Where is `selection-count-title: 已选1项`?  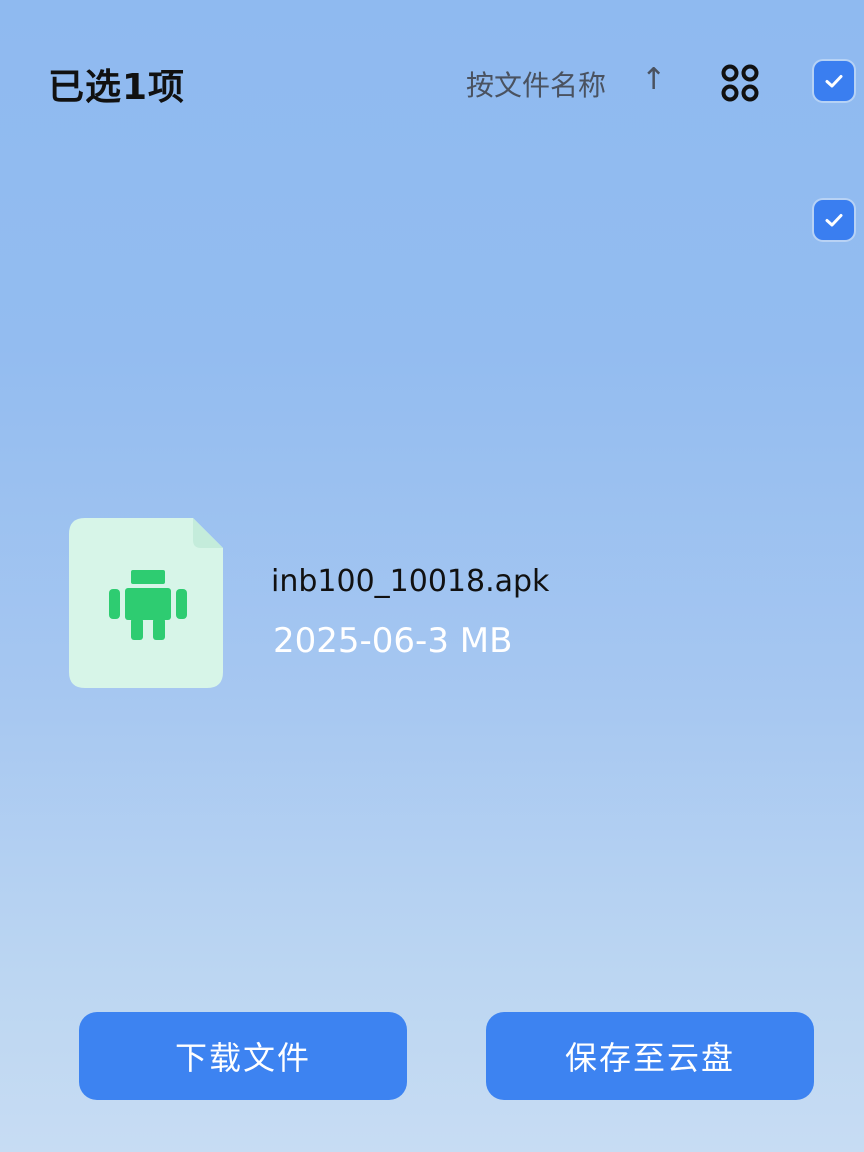
selection-count-title: 已选1项 is located at coordinates (117, 87).